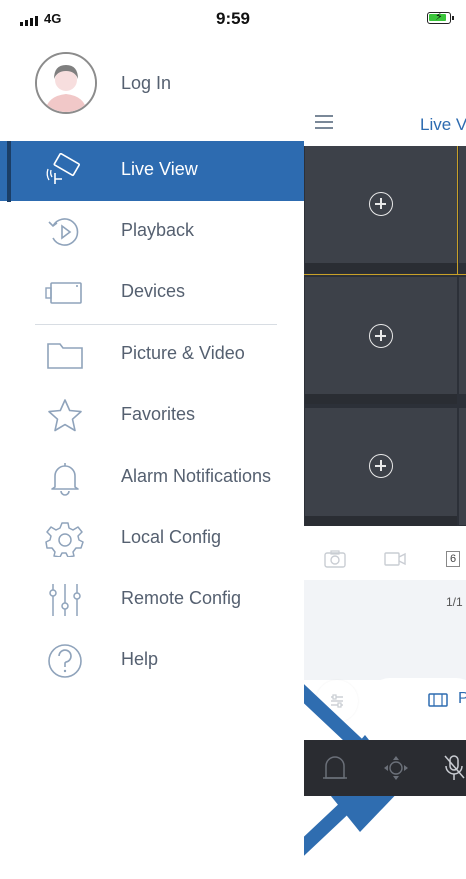 Image resolution: width=466 pixels, height=879 pixels. Describe the element at coordinates (453, 559) in the screenshot. I see `split-screen-button: 6` at that location.